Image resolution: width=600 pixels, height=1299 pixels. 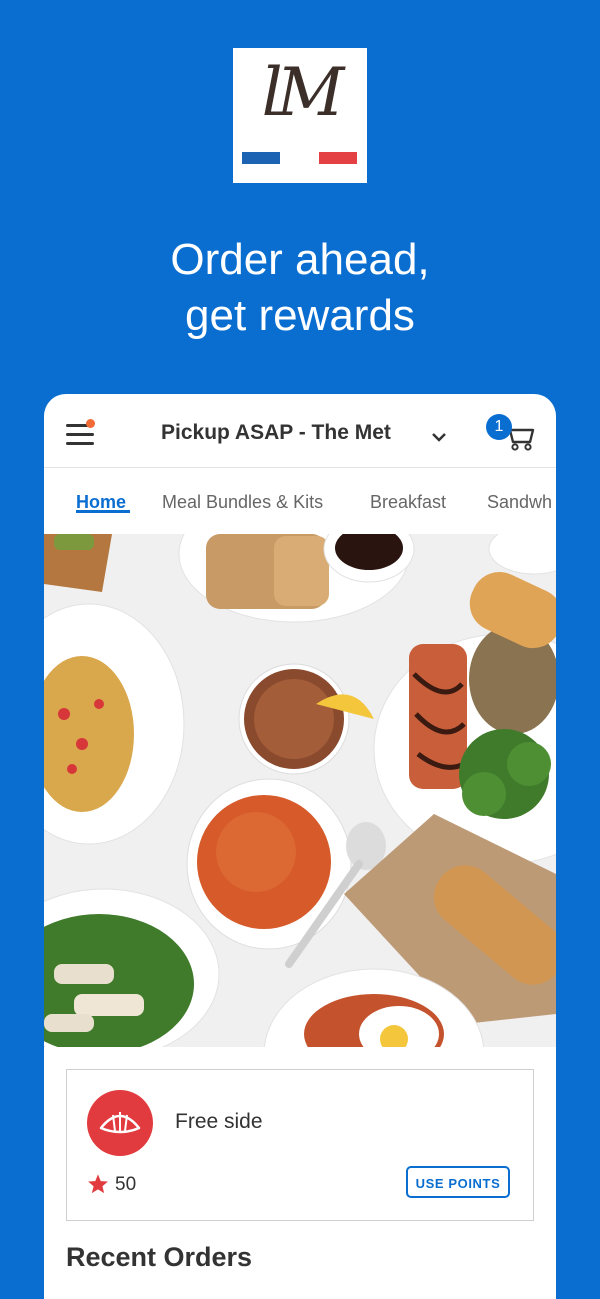 What do you see at coordinates (439, 437) in the screenshot?
I see `chevron-down-icon` at bounding box center [439, 437].